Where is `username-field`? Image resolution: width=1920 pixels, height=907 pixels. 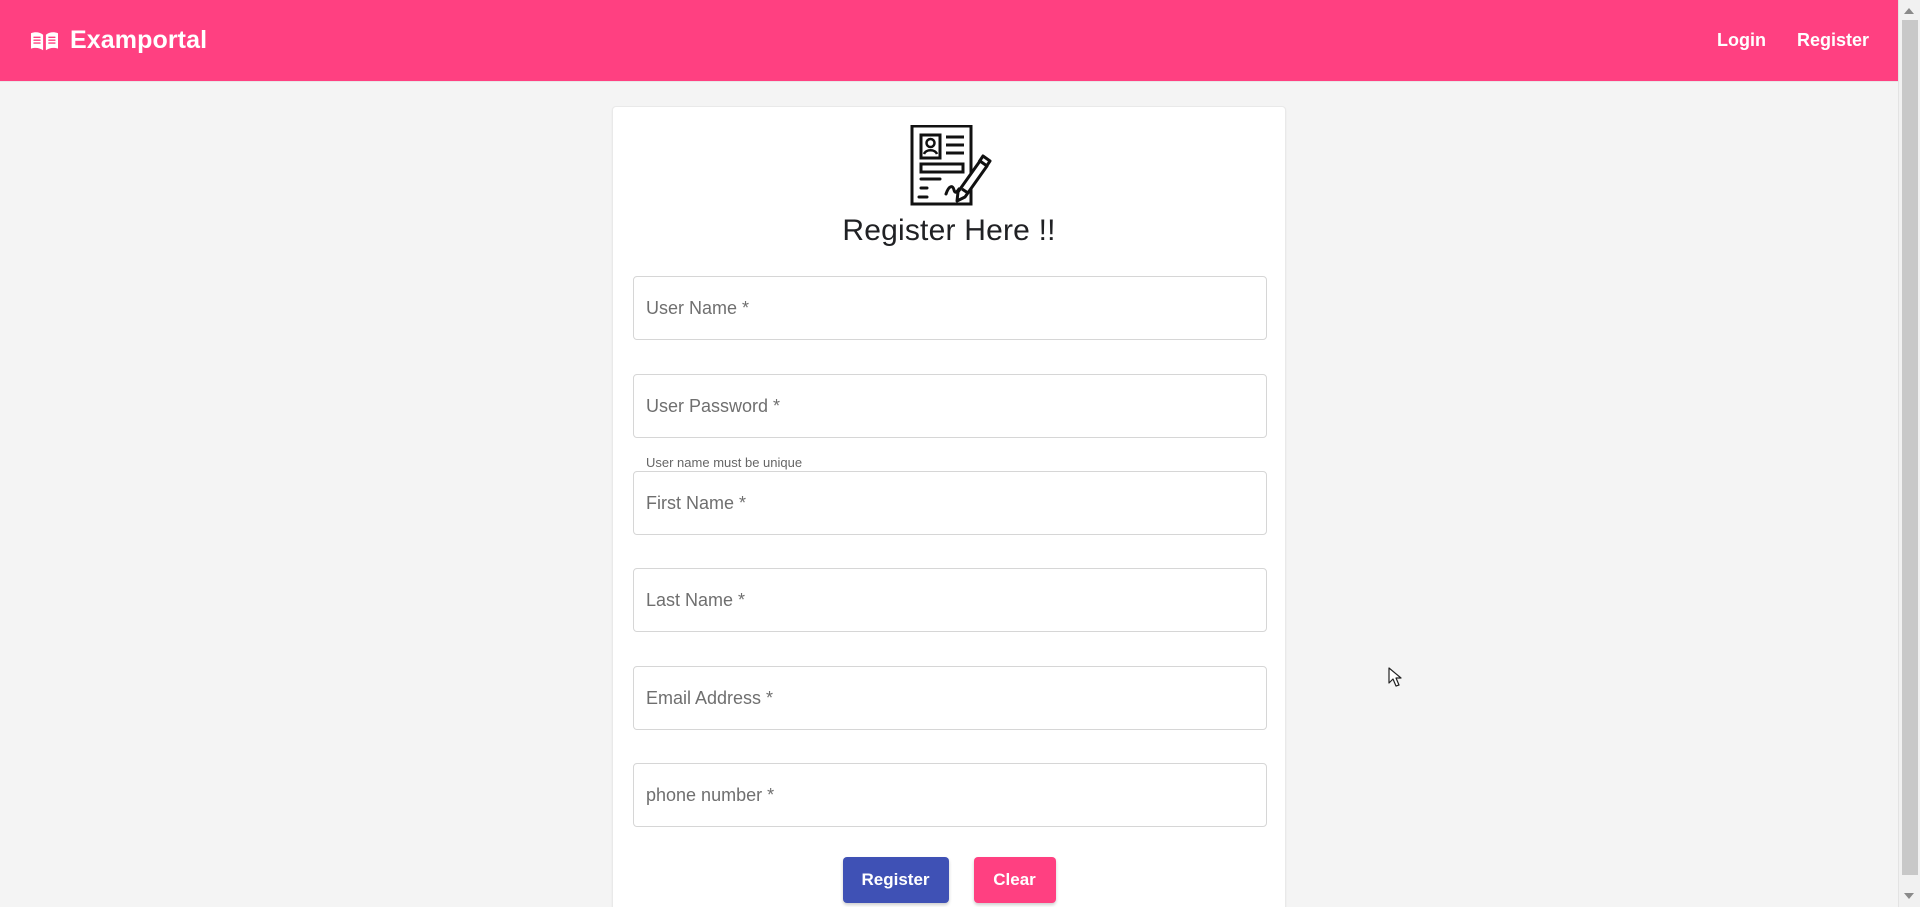 username-field is located at coordinates (950, 308).